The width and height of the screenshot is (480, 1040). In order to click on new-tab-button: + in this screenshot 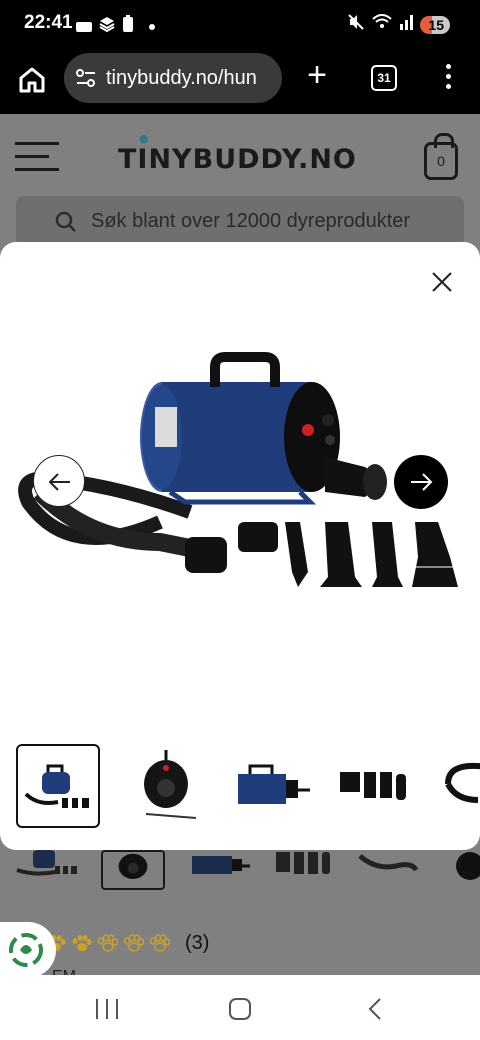, I will do `click(317, 75)`.